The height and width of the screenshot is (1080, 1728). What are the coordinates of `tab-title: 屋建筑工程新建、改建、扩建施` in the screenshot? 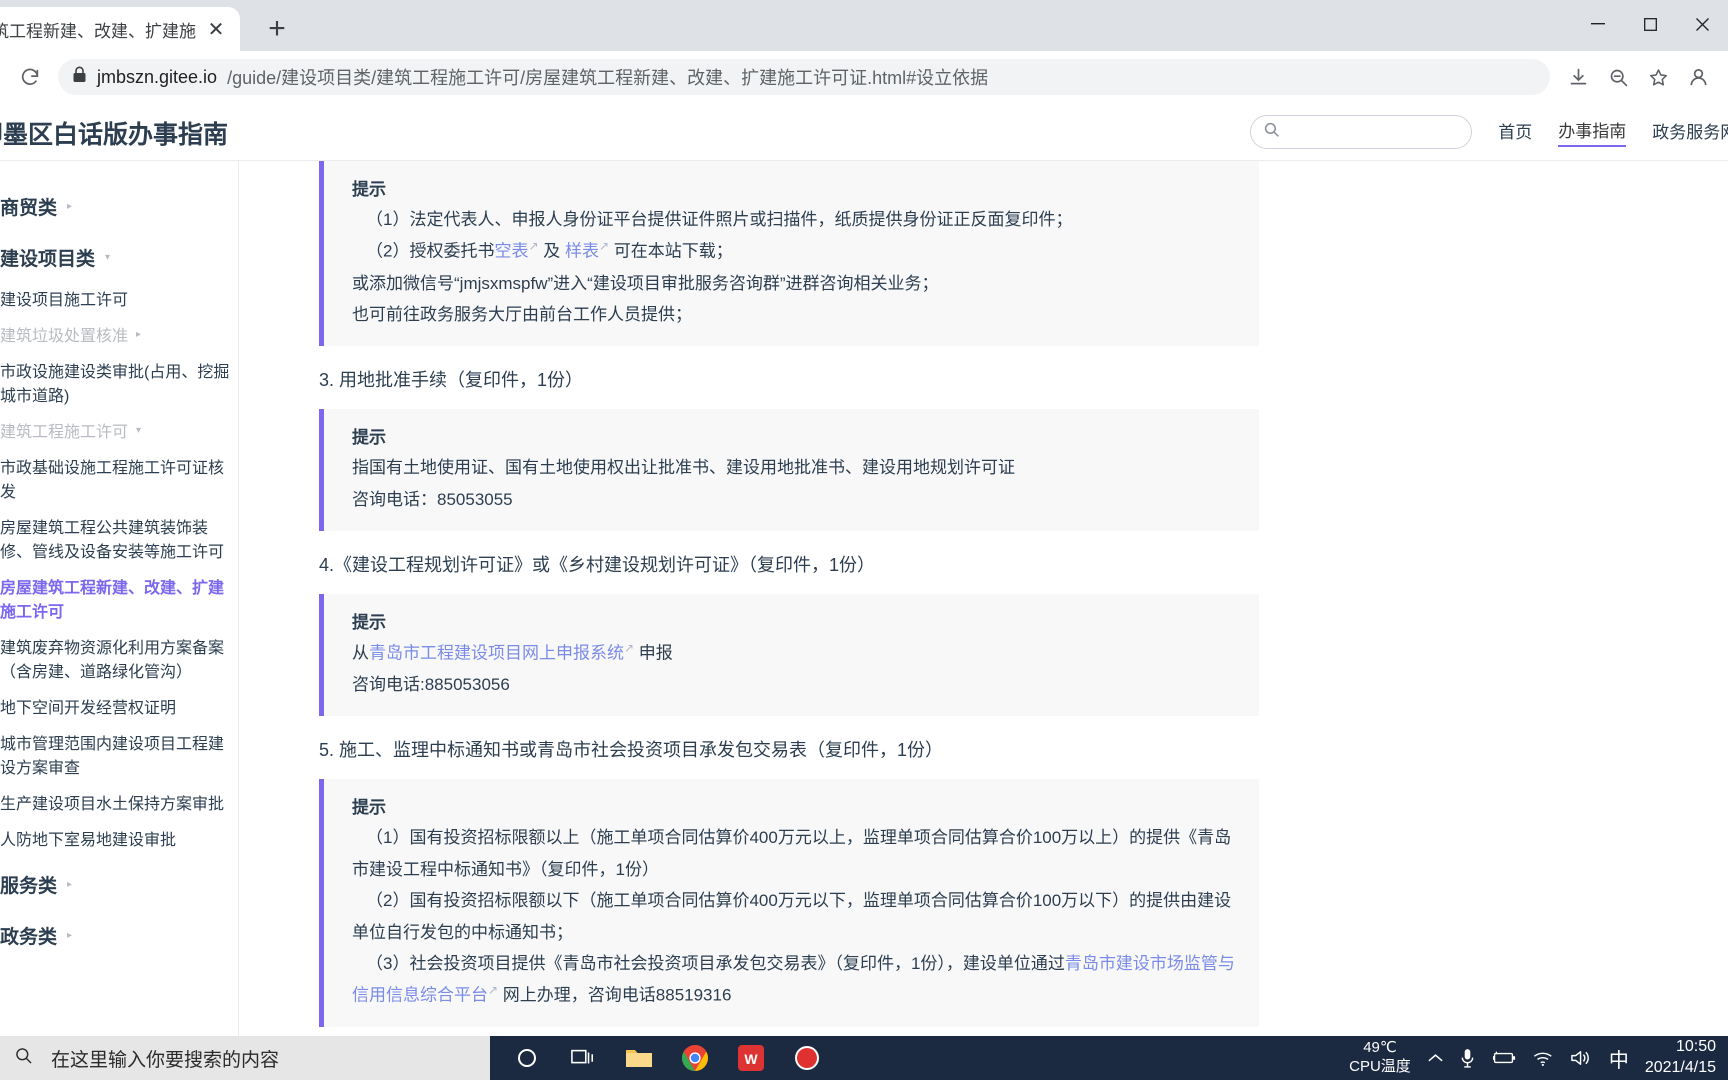 It's located at (98, 31).